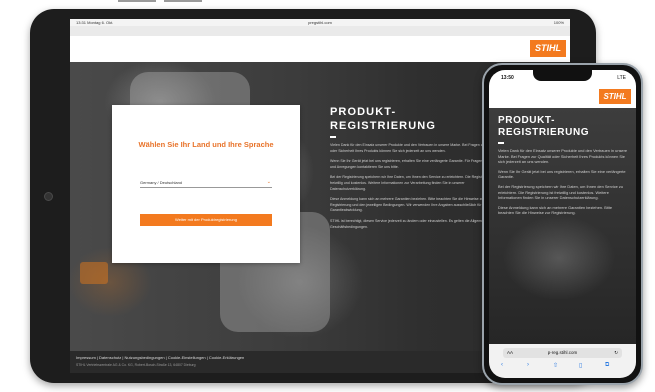 This screenshot has width=655, height=392. What do you see at coordinates (163, 1) in the screenshot?
I see `decorative-lines` at bounding box center [163, 1].